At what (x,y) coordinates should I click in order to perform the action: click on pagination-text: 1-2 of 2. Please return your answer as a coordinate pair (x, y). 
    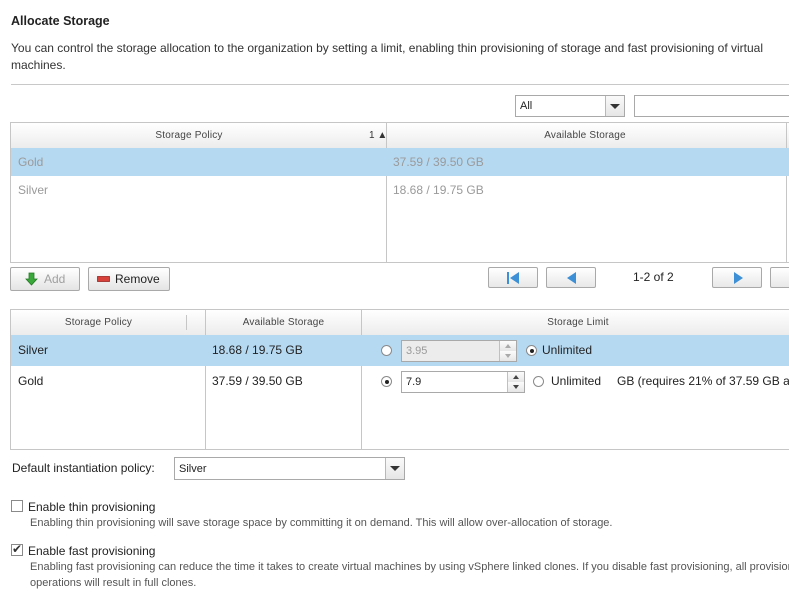
    Looking at the image, I should click on (653, 277).